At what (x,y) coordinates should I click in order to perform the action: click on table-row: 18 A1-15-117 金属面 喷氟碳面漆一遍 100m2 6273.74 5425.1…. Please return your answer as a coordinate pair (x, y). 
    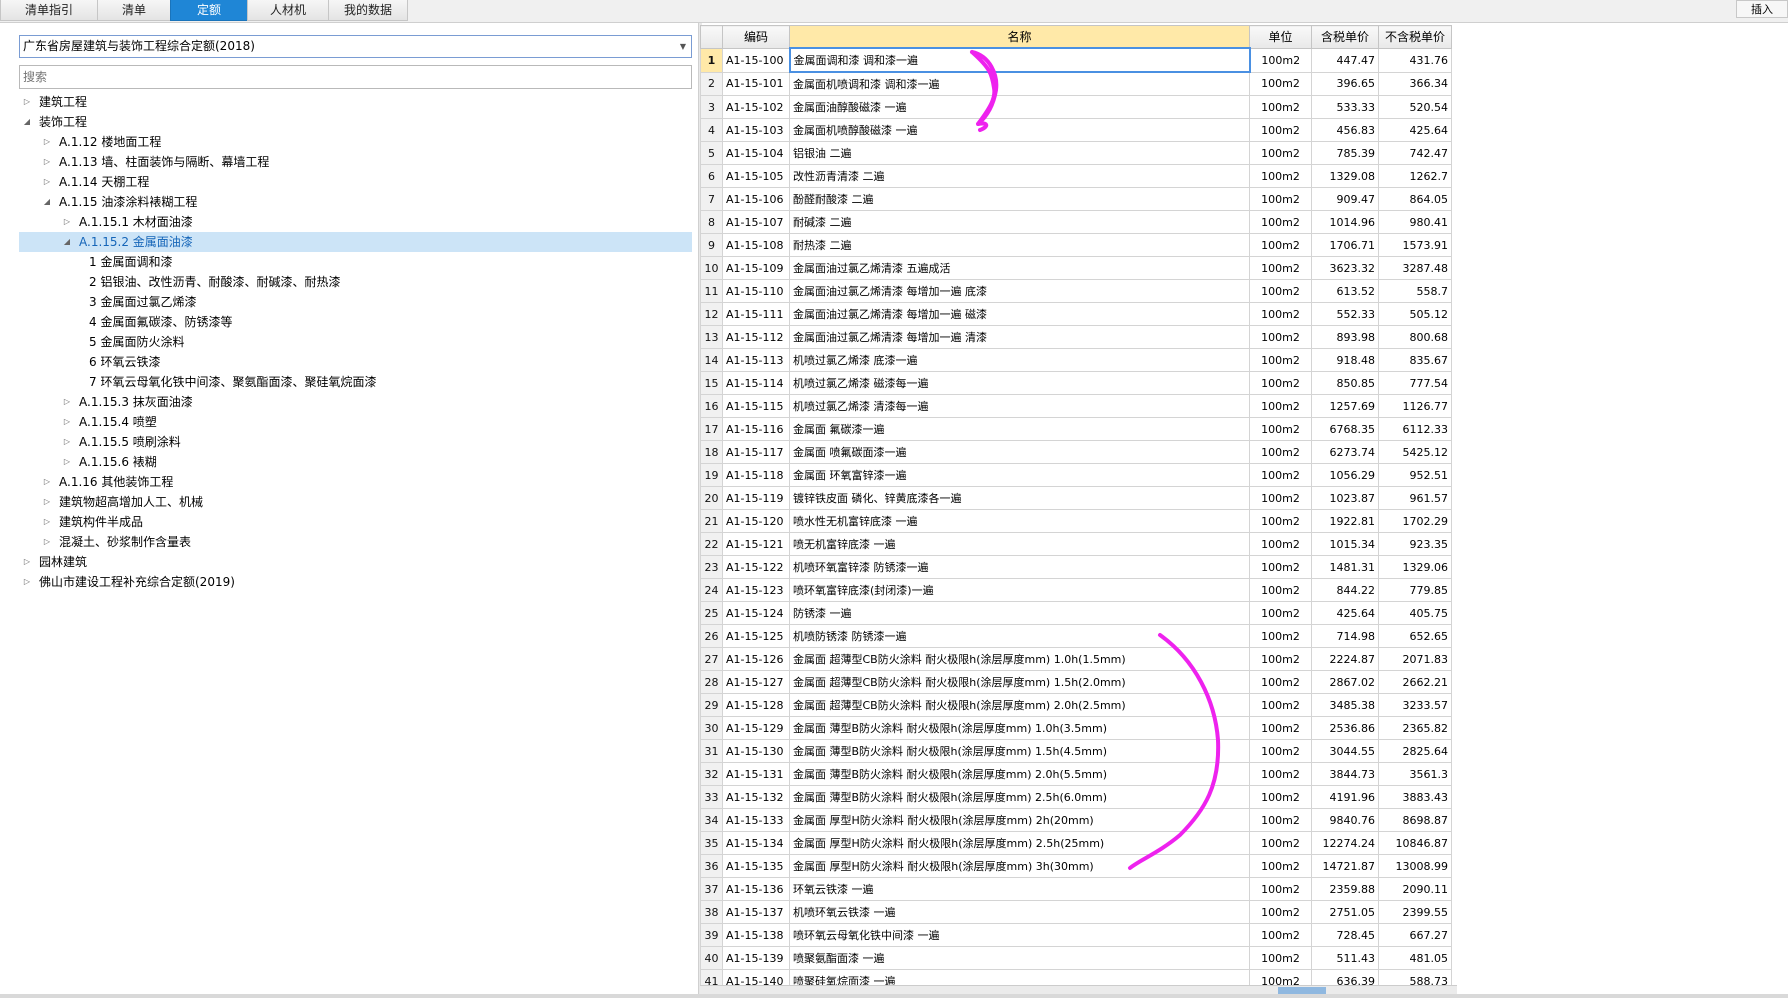
    Looking at the image, I should click on (1076, 452).